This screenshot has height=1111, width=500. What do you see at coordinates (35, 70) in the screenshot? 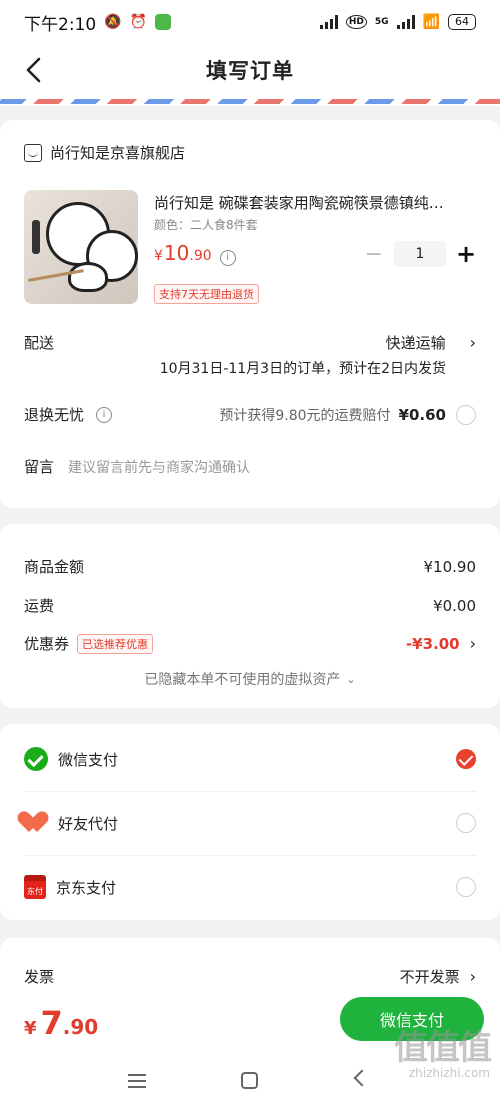
I see `back-arrow-icon` at bounding box center [35, 70].